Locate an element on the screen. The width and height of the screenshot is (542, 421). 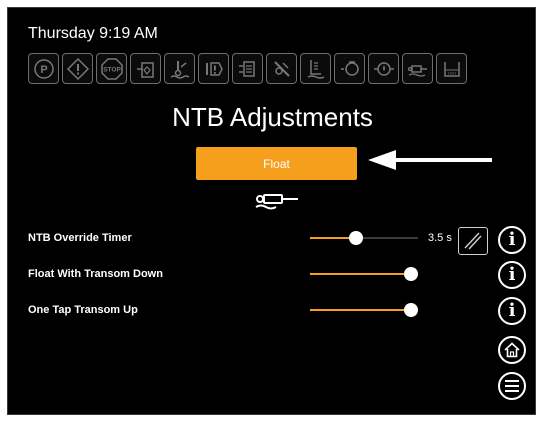
stop-icon: STOP is located at coordinates (111, 68).